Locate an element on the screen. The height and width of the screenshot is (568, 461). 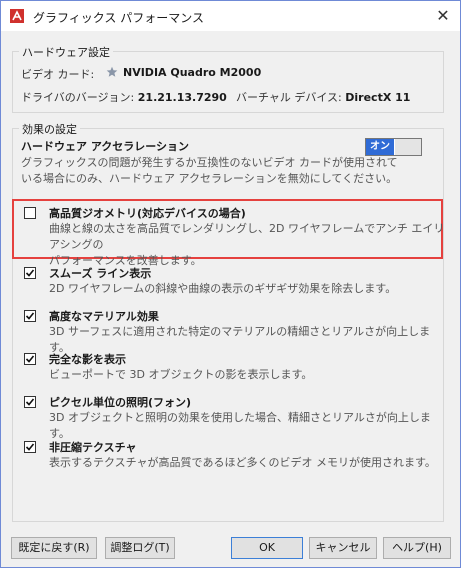
high-quality-geometry-checkbox is located at coordinates (30, 213).